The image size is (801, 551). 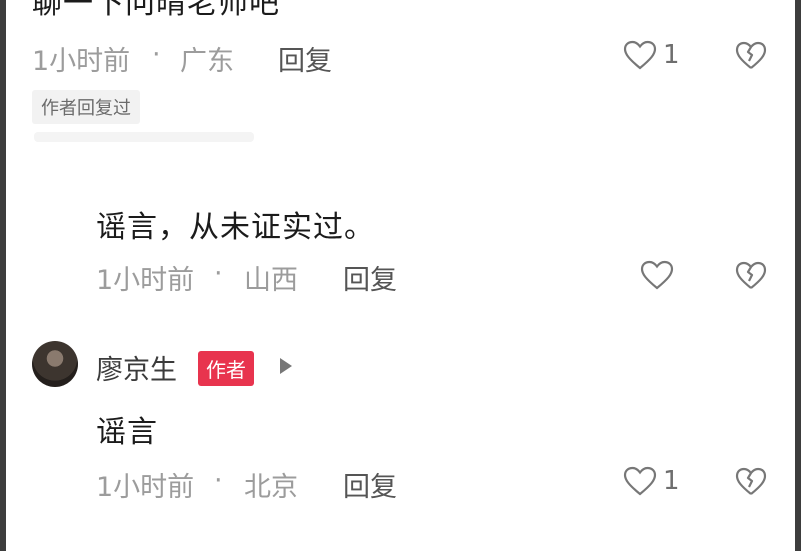 What do you see at coordinates (55, 364) in the screenshot?
I see `avatar` at bounding box center [55, 364].